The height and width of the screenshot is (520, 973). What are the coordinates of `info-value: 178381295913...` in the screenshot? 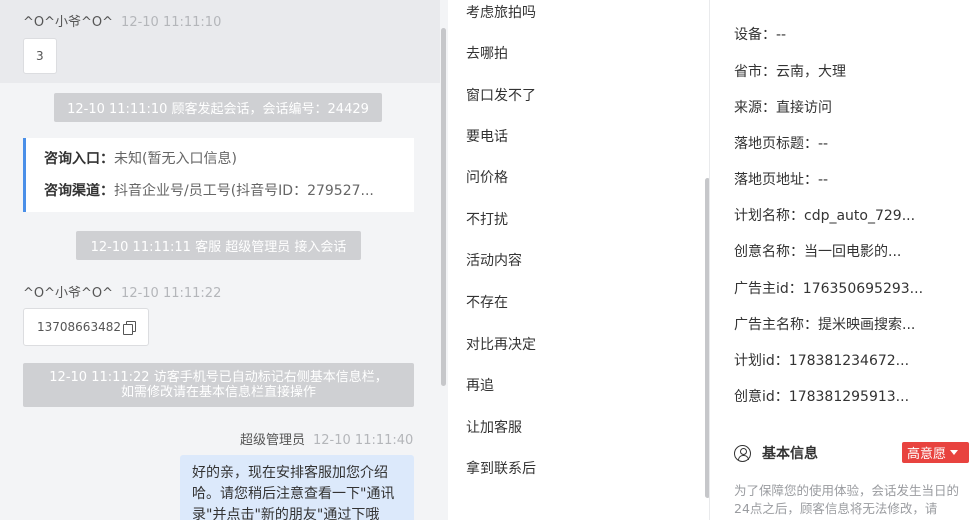 It's located at (849, 397).